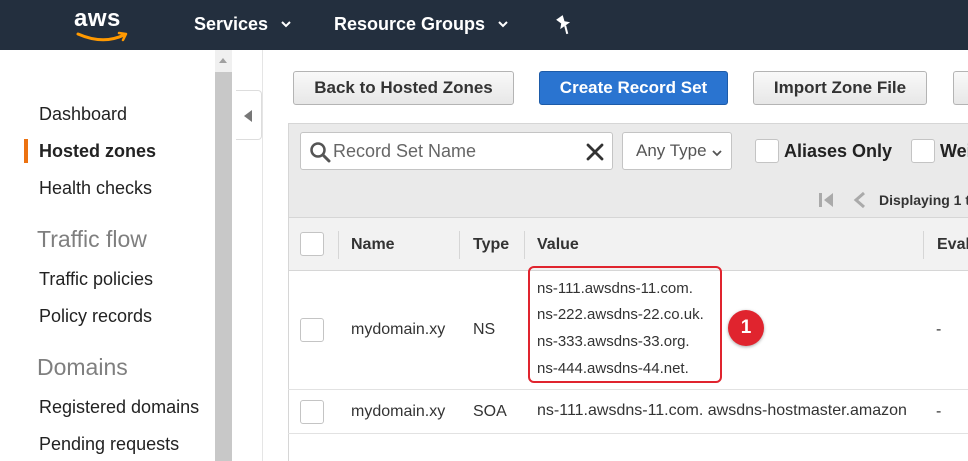  I want to click on sidebar-item-hosted-zones: Hosted zones, so click(97, 151).